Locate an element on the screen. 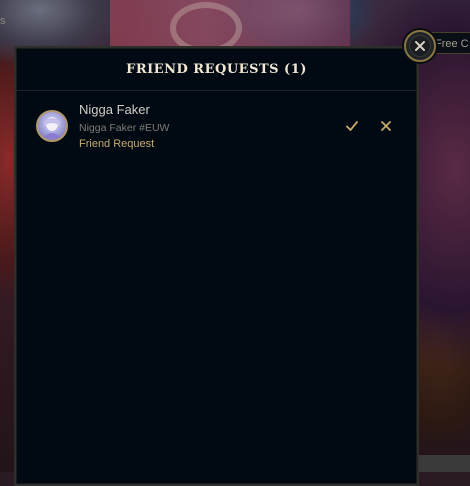  decline-request-button is located at coordinates (386, 126).